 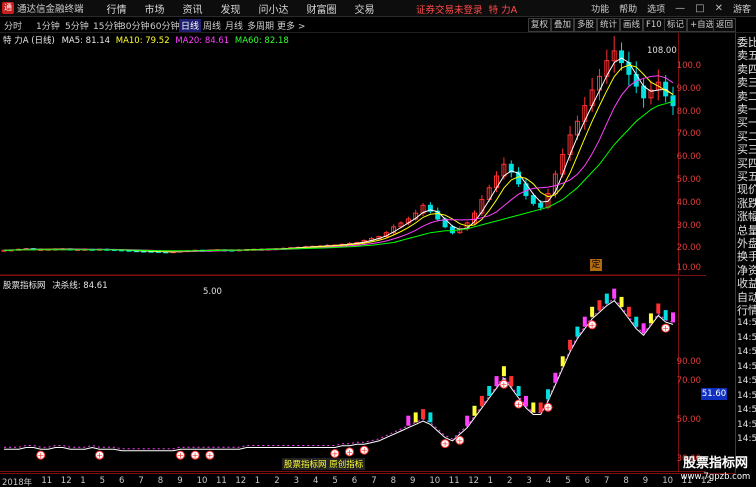 What do you see at coordinates (48, 25) in the screenshot?
I see `period-1min: 1分钟` at bounding box center [48, 25].